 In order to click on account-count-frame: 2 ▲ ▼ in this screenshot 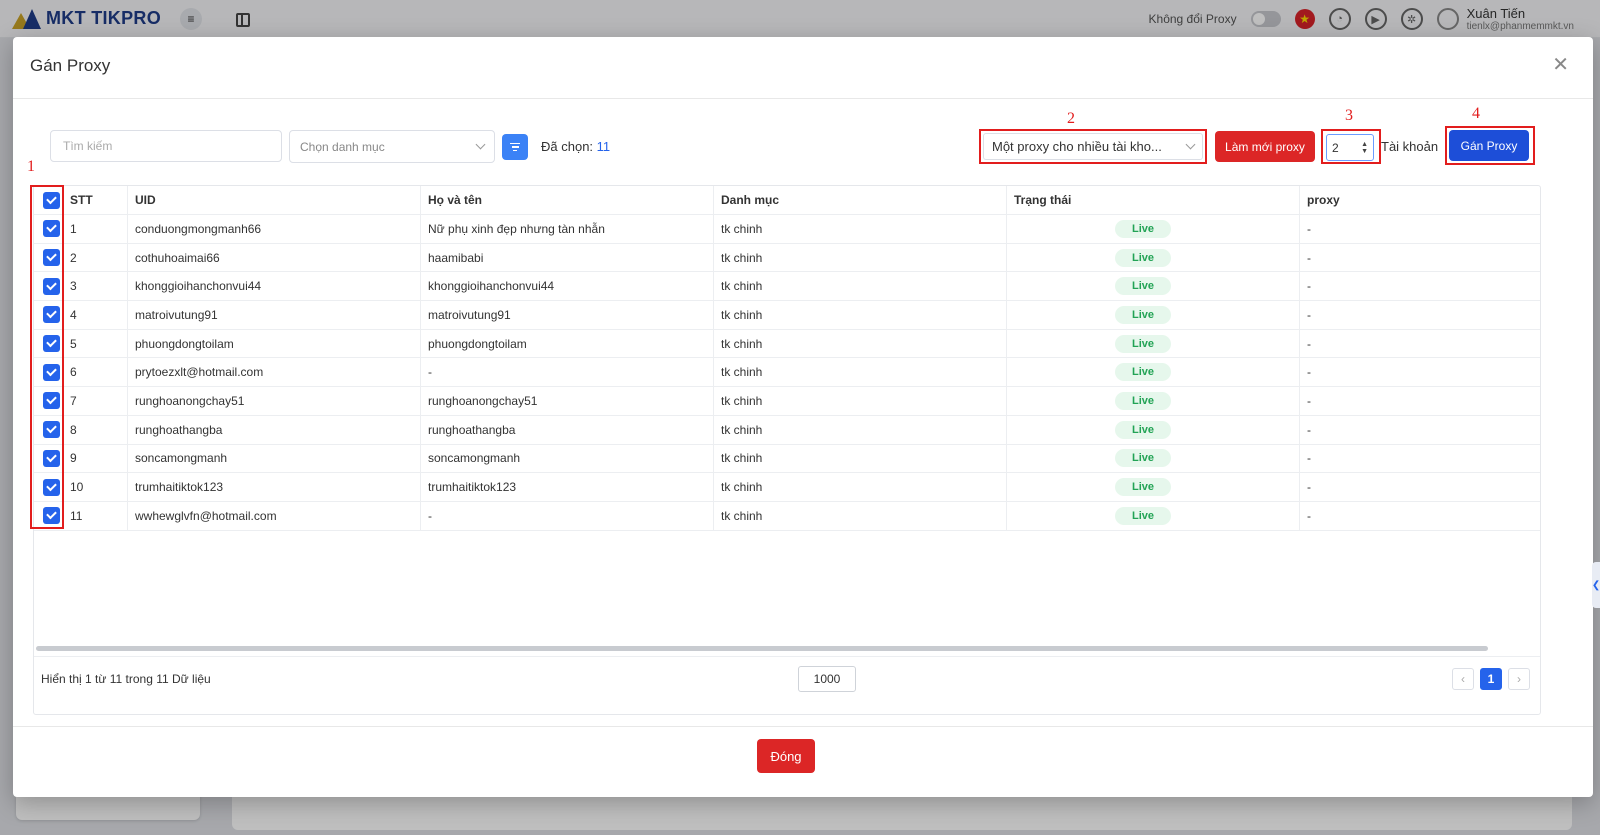, I will do `click(1351, 146)`.